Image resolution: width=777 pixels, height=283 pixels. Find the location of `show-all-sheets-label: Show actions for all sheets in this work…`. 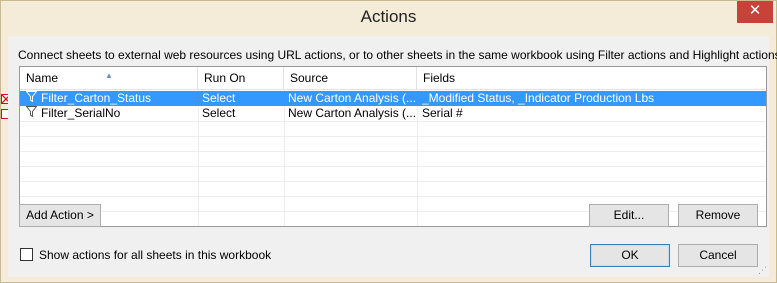

show-all-sheets-label: Show actions for all sheets in this work… is located at coordinates (155, 255).